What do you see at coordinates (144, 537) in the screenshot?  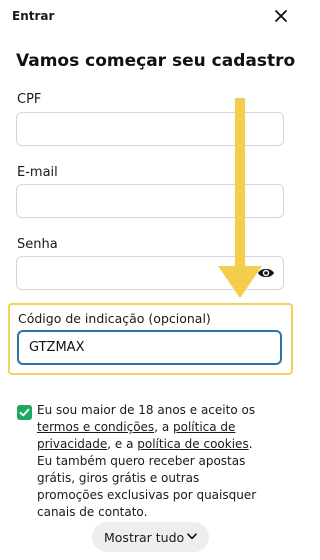 I see `show-all-label: Mostrar tudo` at bounding box center [144, 537].